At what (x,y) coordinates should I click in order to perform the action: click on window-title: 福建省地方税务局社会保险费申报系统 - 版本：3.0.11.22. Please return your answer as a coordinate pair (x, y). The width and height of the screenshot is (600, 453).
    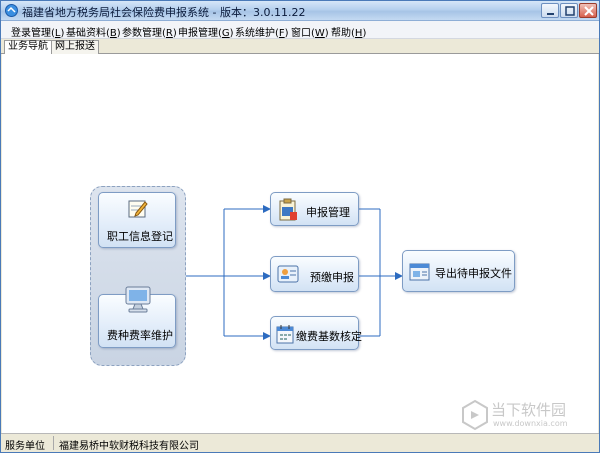
    Looking at the image, I should click on (164, 12).